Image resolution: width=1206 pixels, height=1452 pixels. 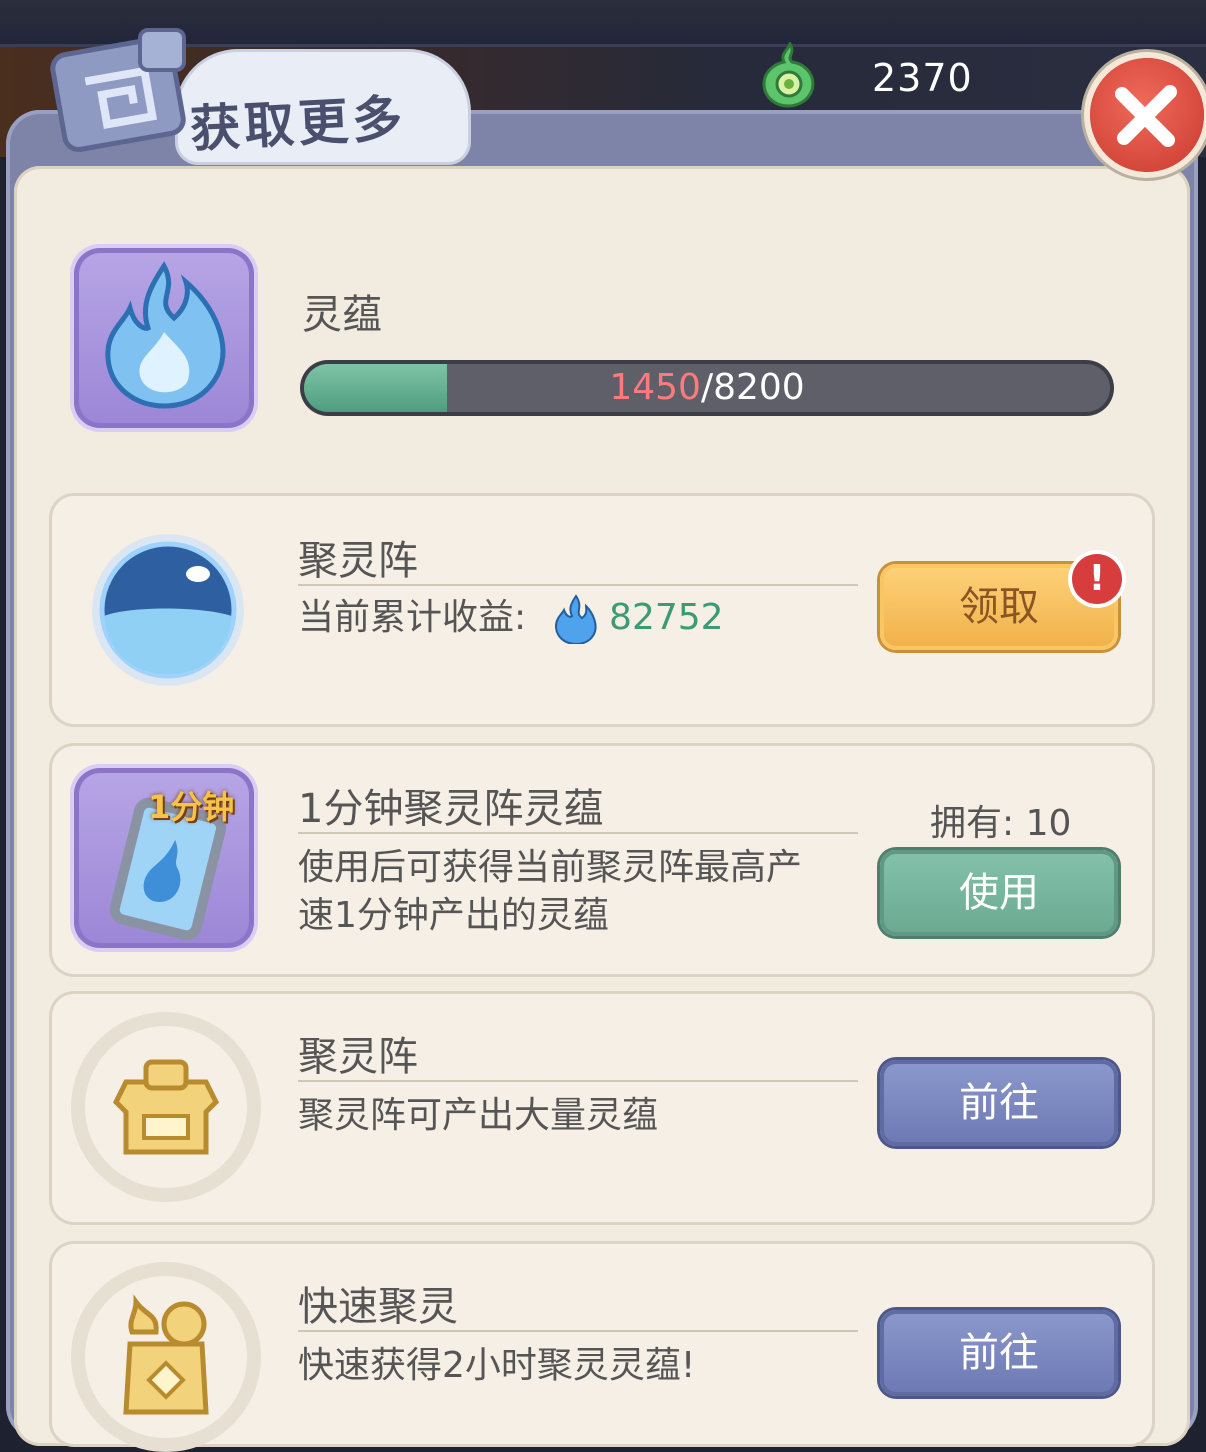 I want to click on progress-max: /8200, so click(x=752, y=387).